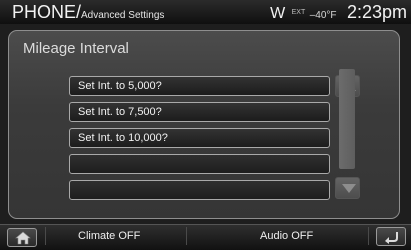 Image resolution: width=411 pixels, height=250 pixels. I want to click on triangle-down-icon, so click(349, 188).